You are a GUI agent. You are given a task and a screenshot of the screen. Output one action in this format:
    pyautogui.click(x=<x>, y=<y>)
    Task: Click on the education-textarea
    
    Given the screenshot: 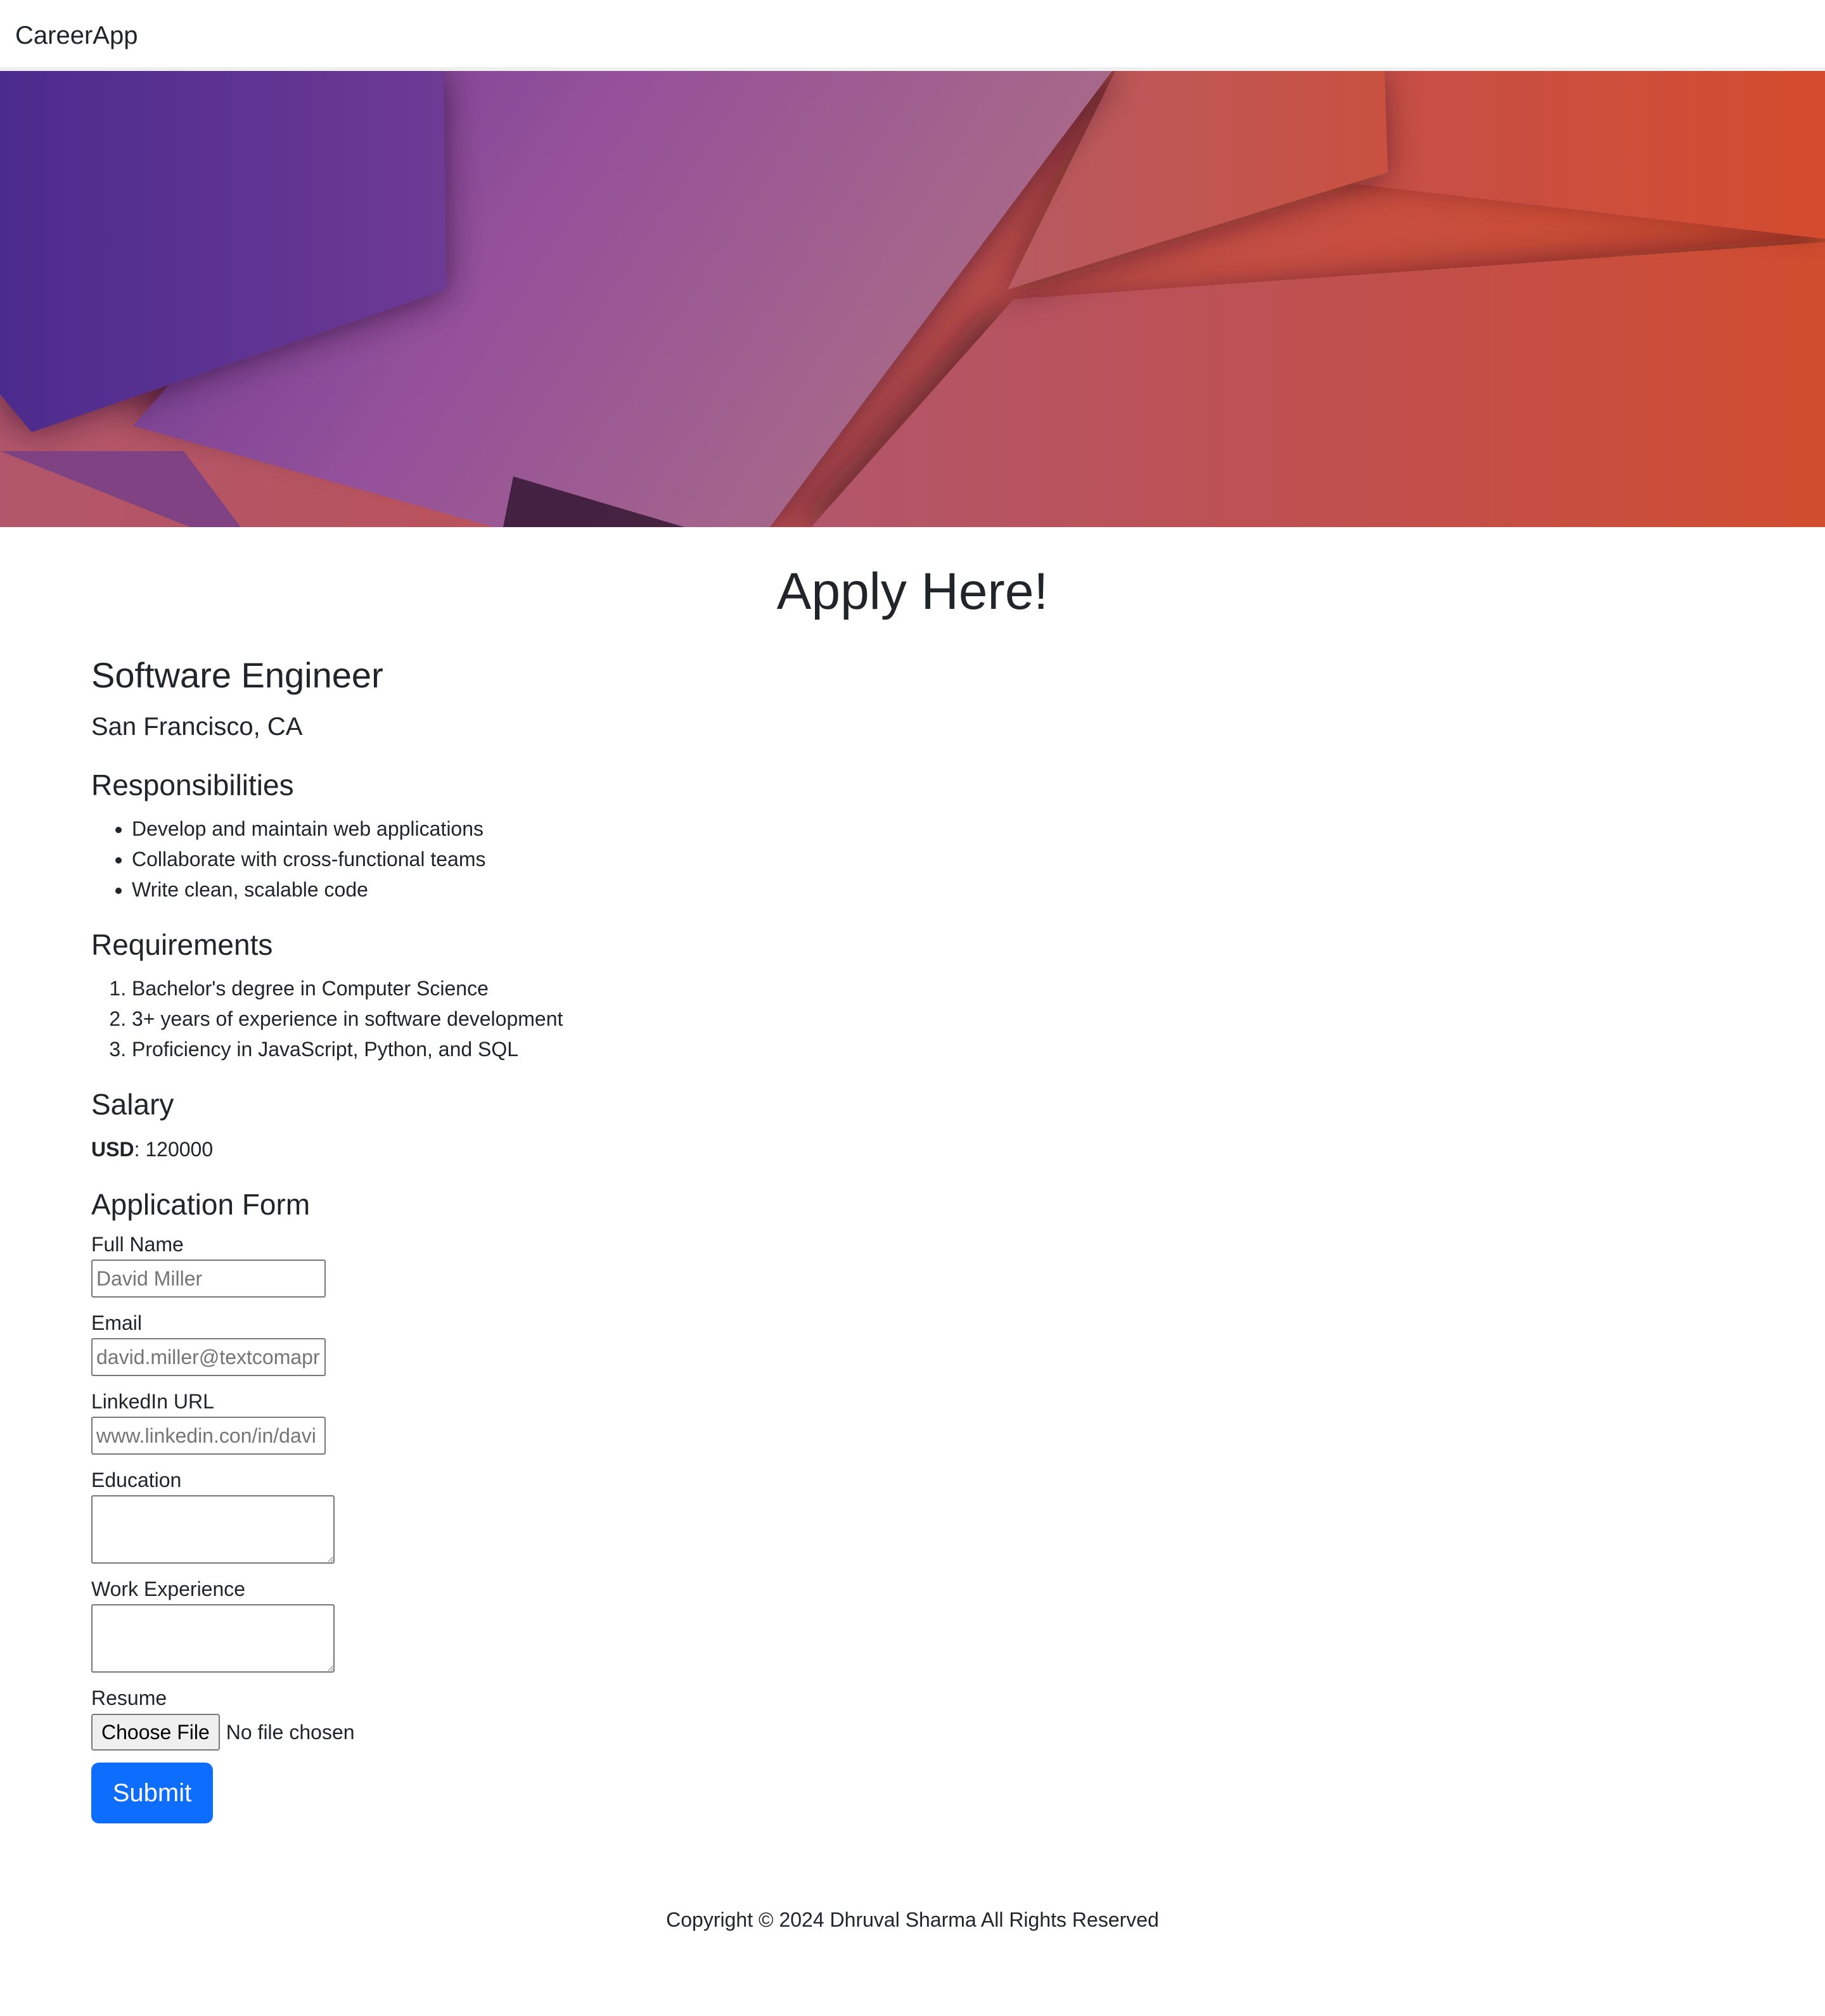 What is the action you would take?
    pyautogui.click(x=213, y=1529)
    